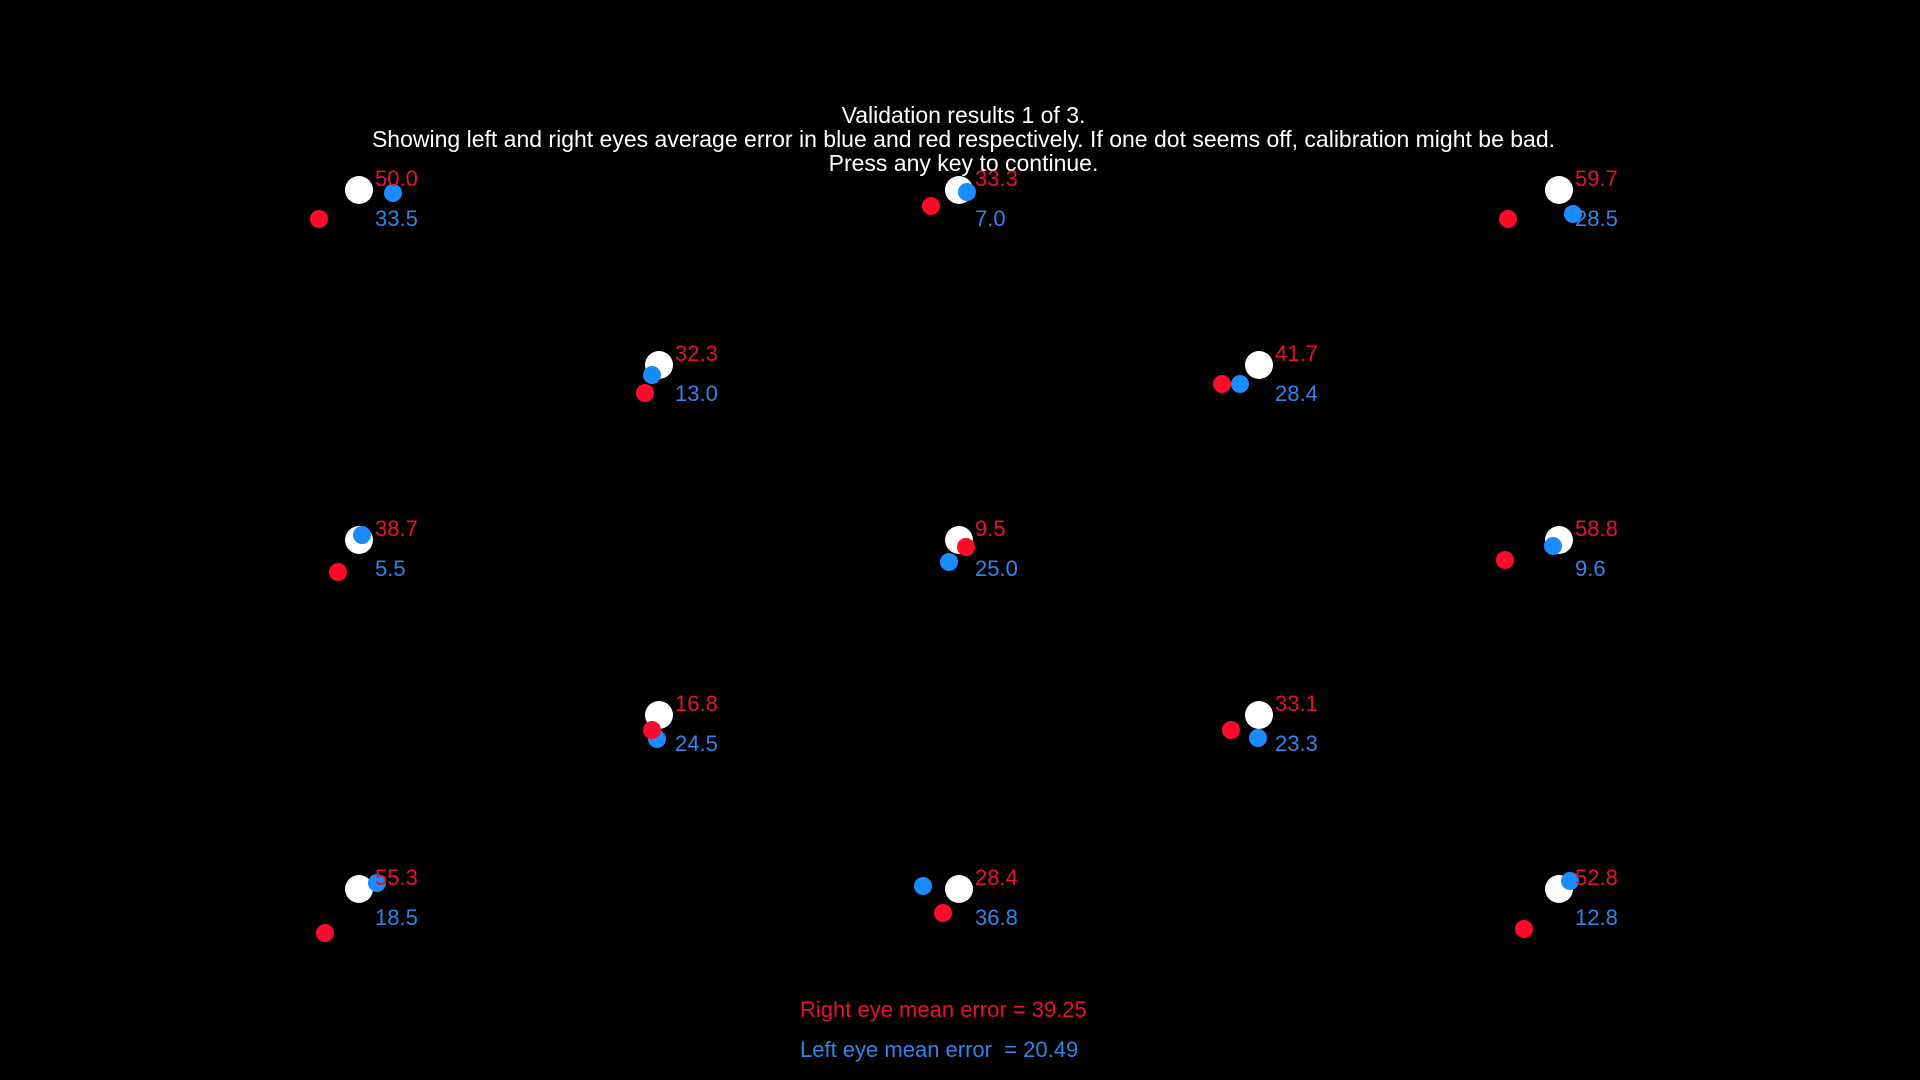 This screenshot has height=1080, width=1920. What do you see at coordinates (396, 218) in the screenshot?
I see `left-eye-error-label: 33.5` at bounding box center [396, 218].